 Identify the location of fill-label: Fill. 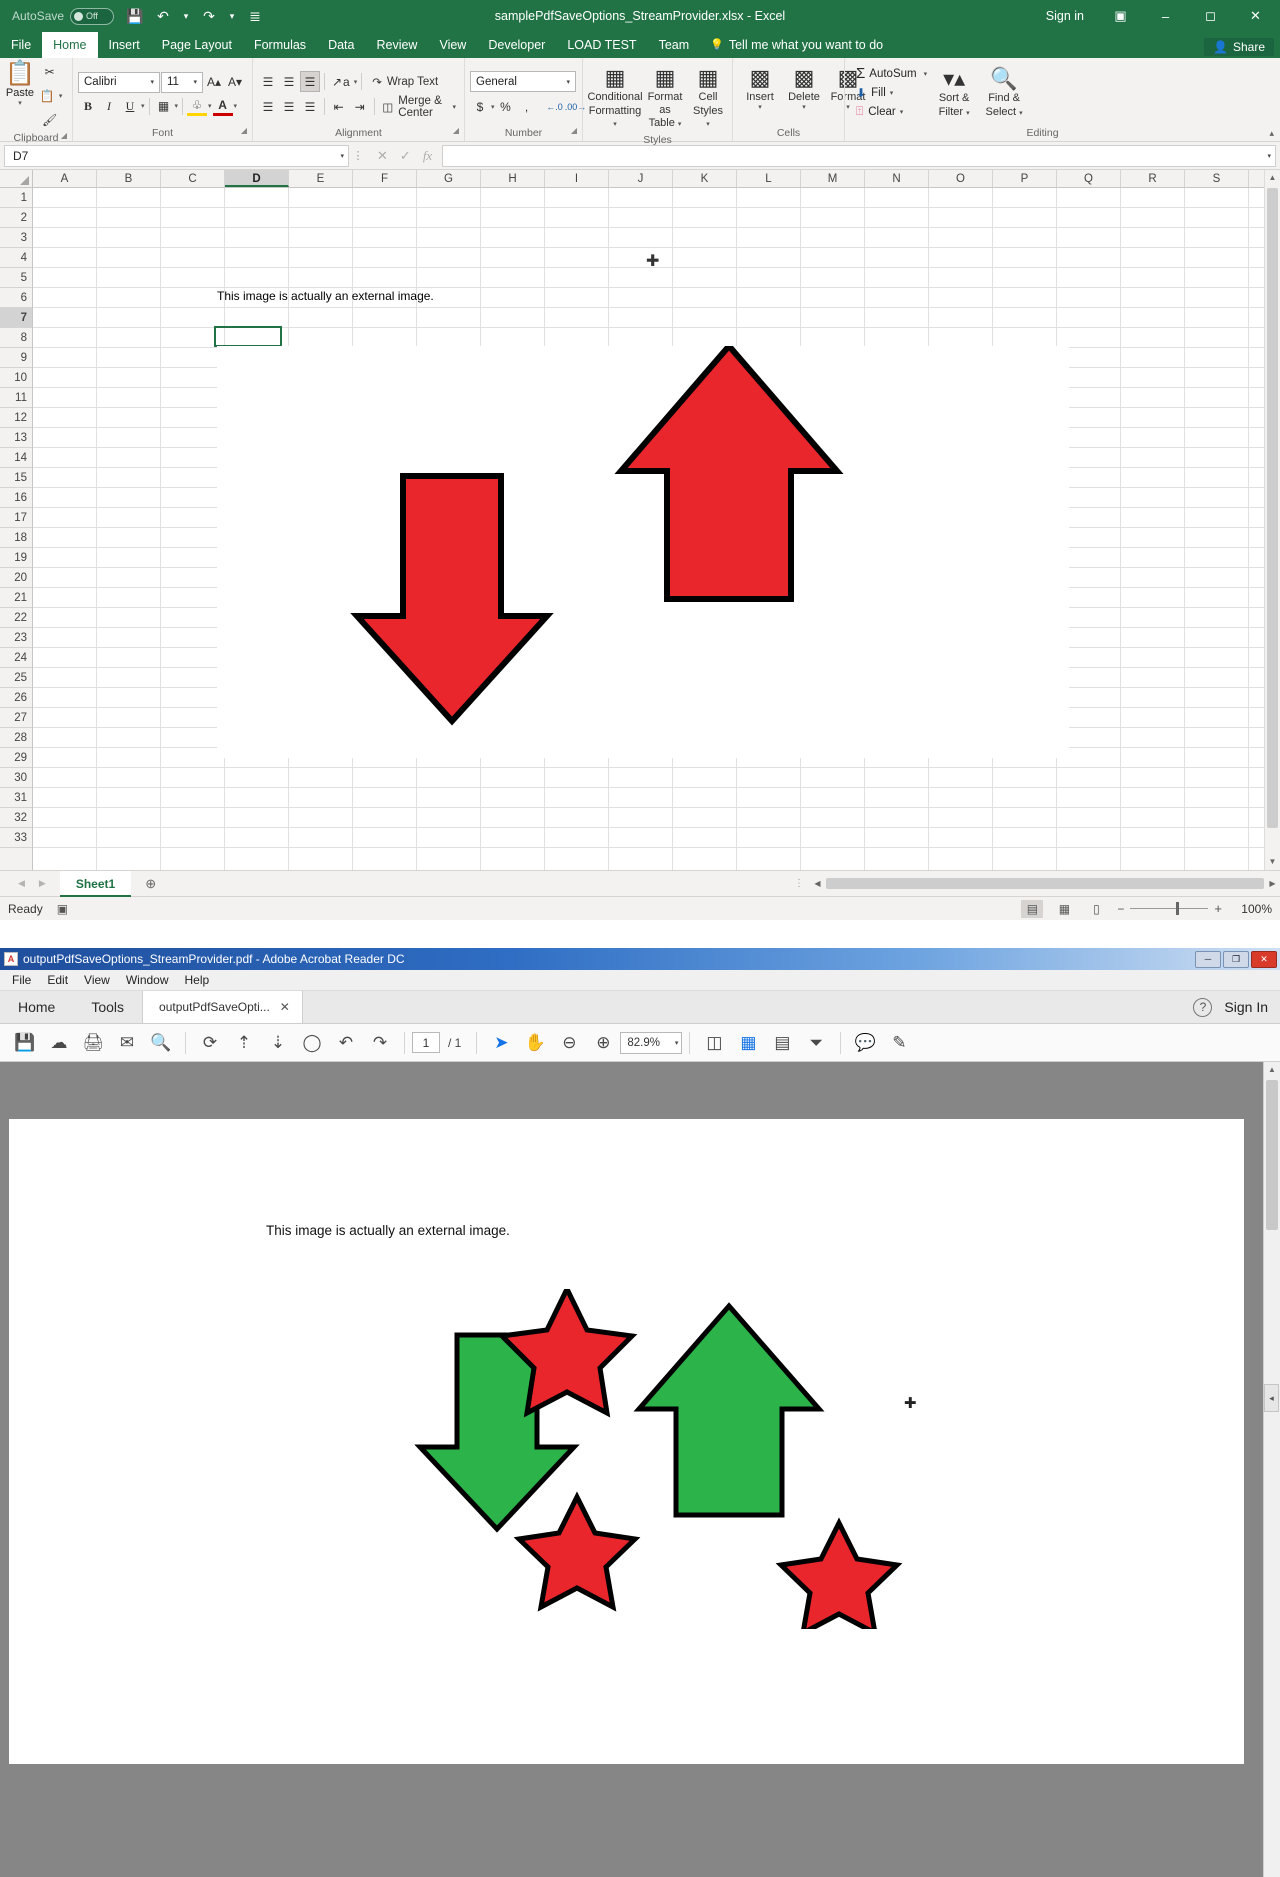
(878, 93).